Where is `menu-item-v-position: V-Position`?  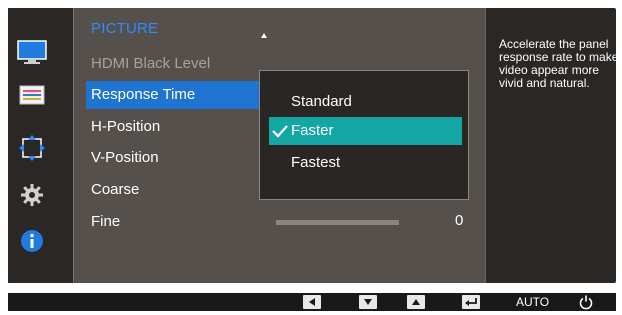 menu-item-v-position: V-Position is located at coordinates (172, 158).